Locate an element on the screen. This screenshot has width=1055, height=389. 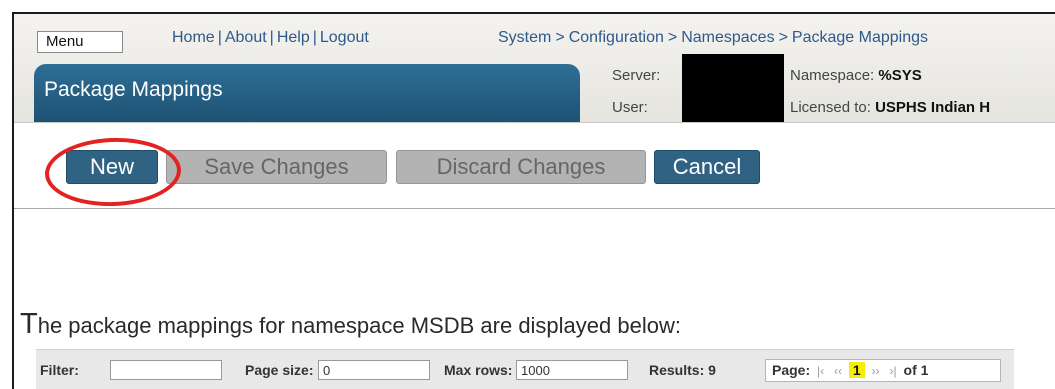
last-page-icon: ›| is located at coordinates (893, 371).